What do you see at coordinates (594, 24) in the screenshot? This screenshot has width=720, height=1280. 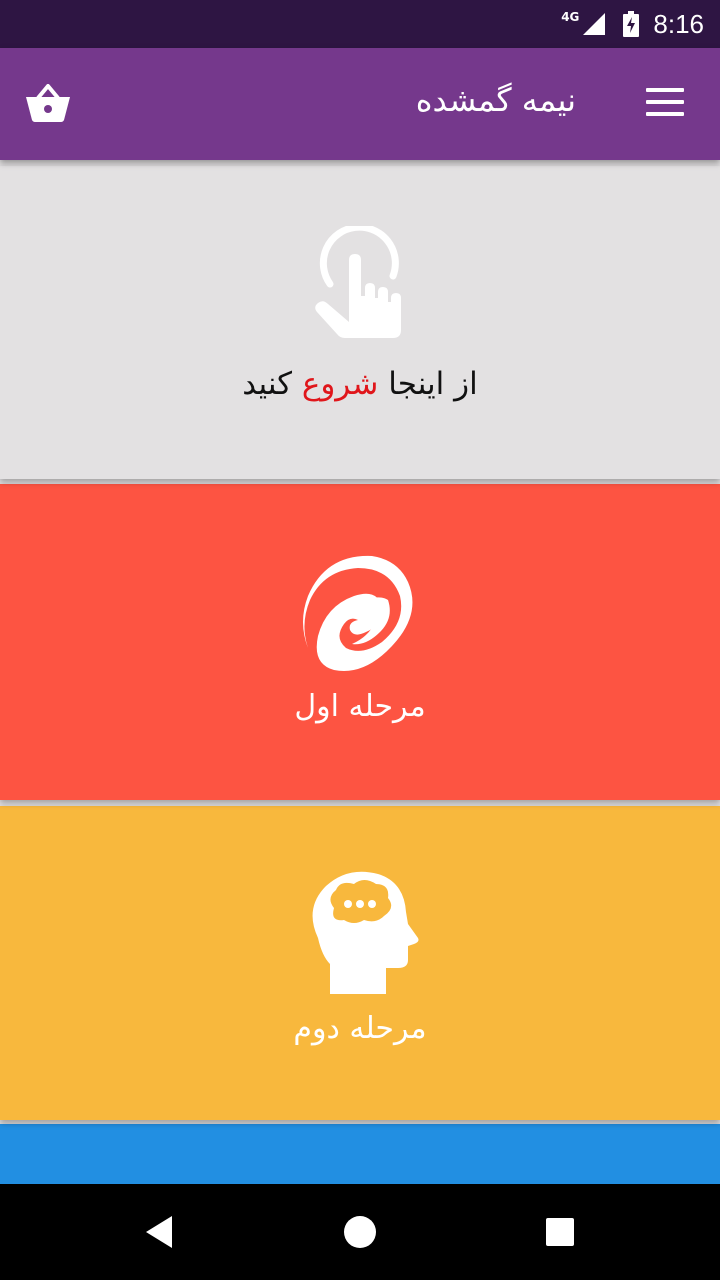 I see `signal-icon` at bounding box center [594, 24].